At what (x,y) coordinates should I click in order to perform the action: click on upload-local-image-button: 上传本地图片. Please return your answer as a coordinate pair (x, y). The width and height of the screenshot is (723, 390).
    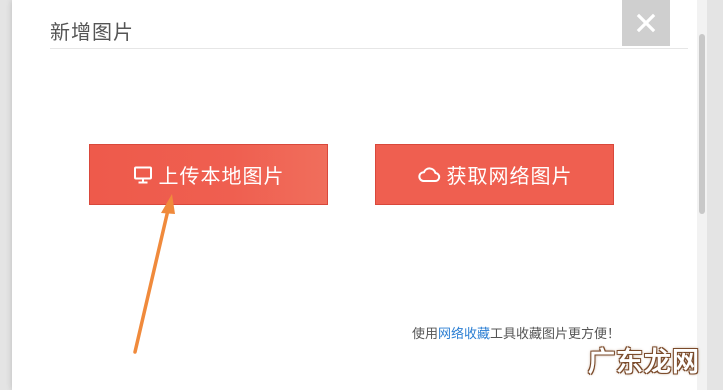
    Looking at the image, I should click on (208, 174).